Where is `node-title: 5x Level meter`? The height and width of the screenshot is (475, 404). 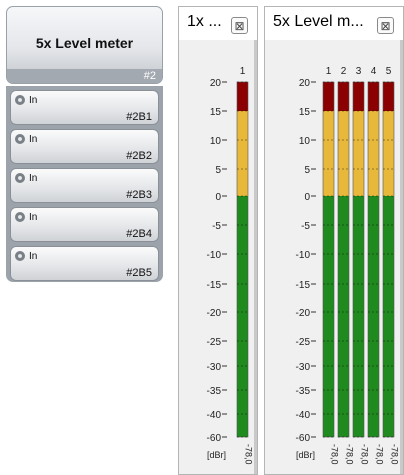
node-title: 5x Level meter is located at coordinates (84, 43).